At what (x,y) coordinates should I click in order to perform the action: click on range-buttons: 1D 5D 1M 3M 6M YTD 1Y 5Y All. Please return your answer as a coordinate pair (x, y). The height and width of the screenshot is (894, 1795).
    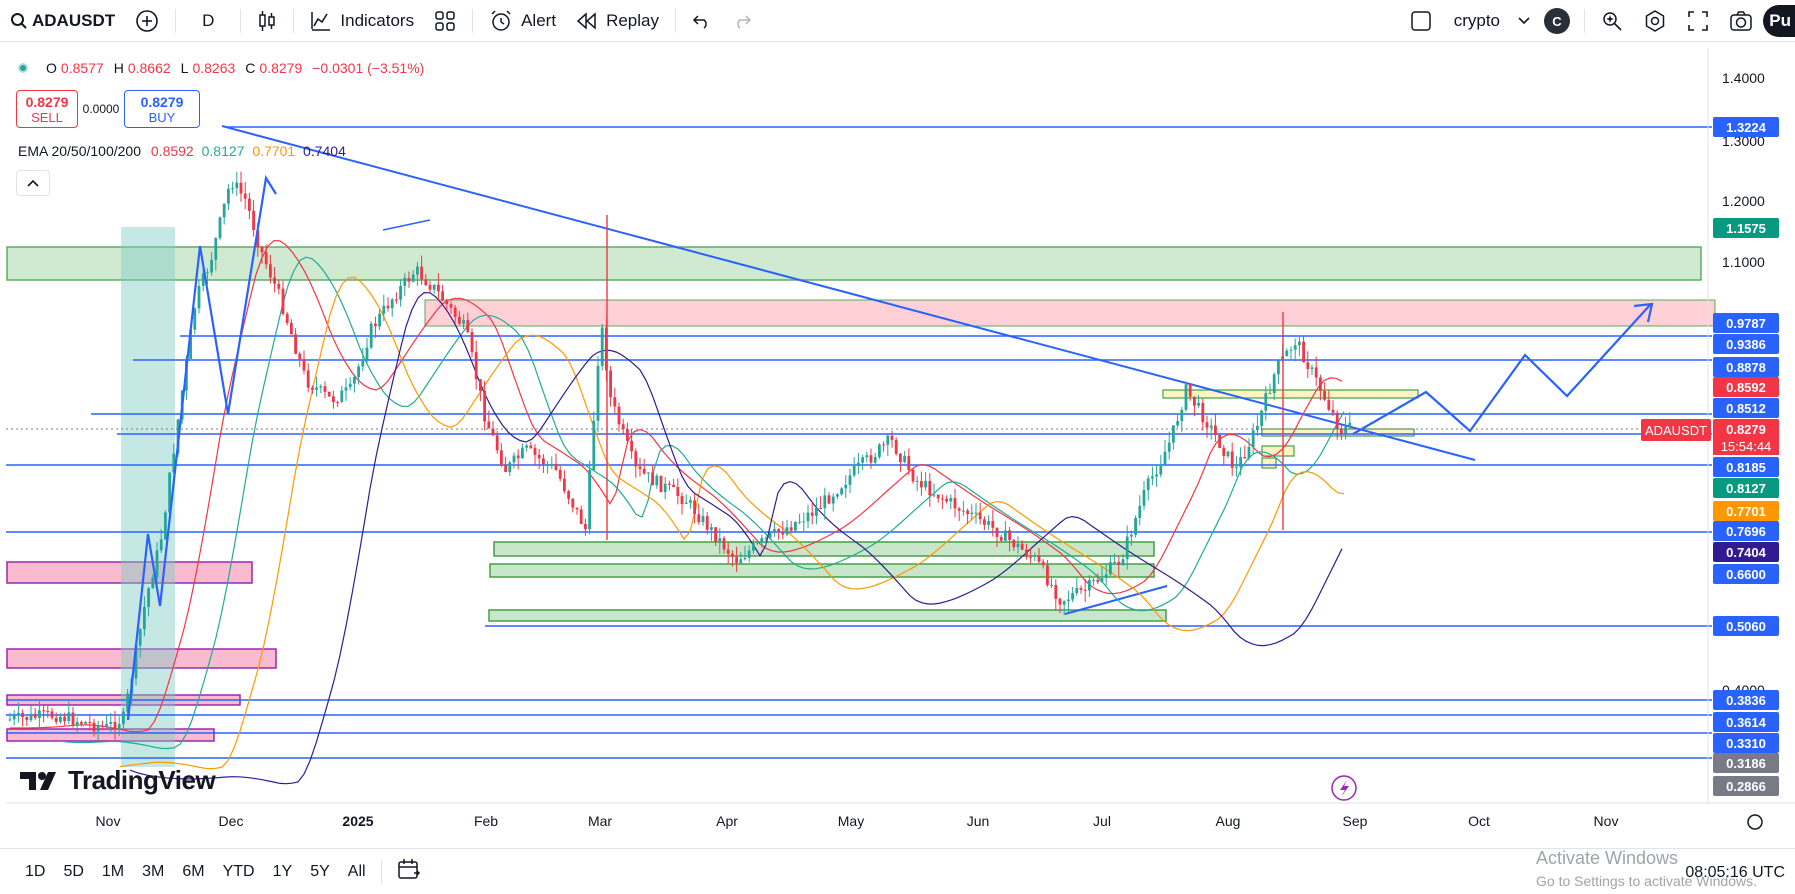
    Looking at the image, I should click on (187, 872).